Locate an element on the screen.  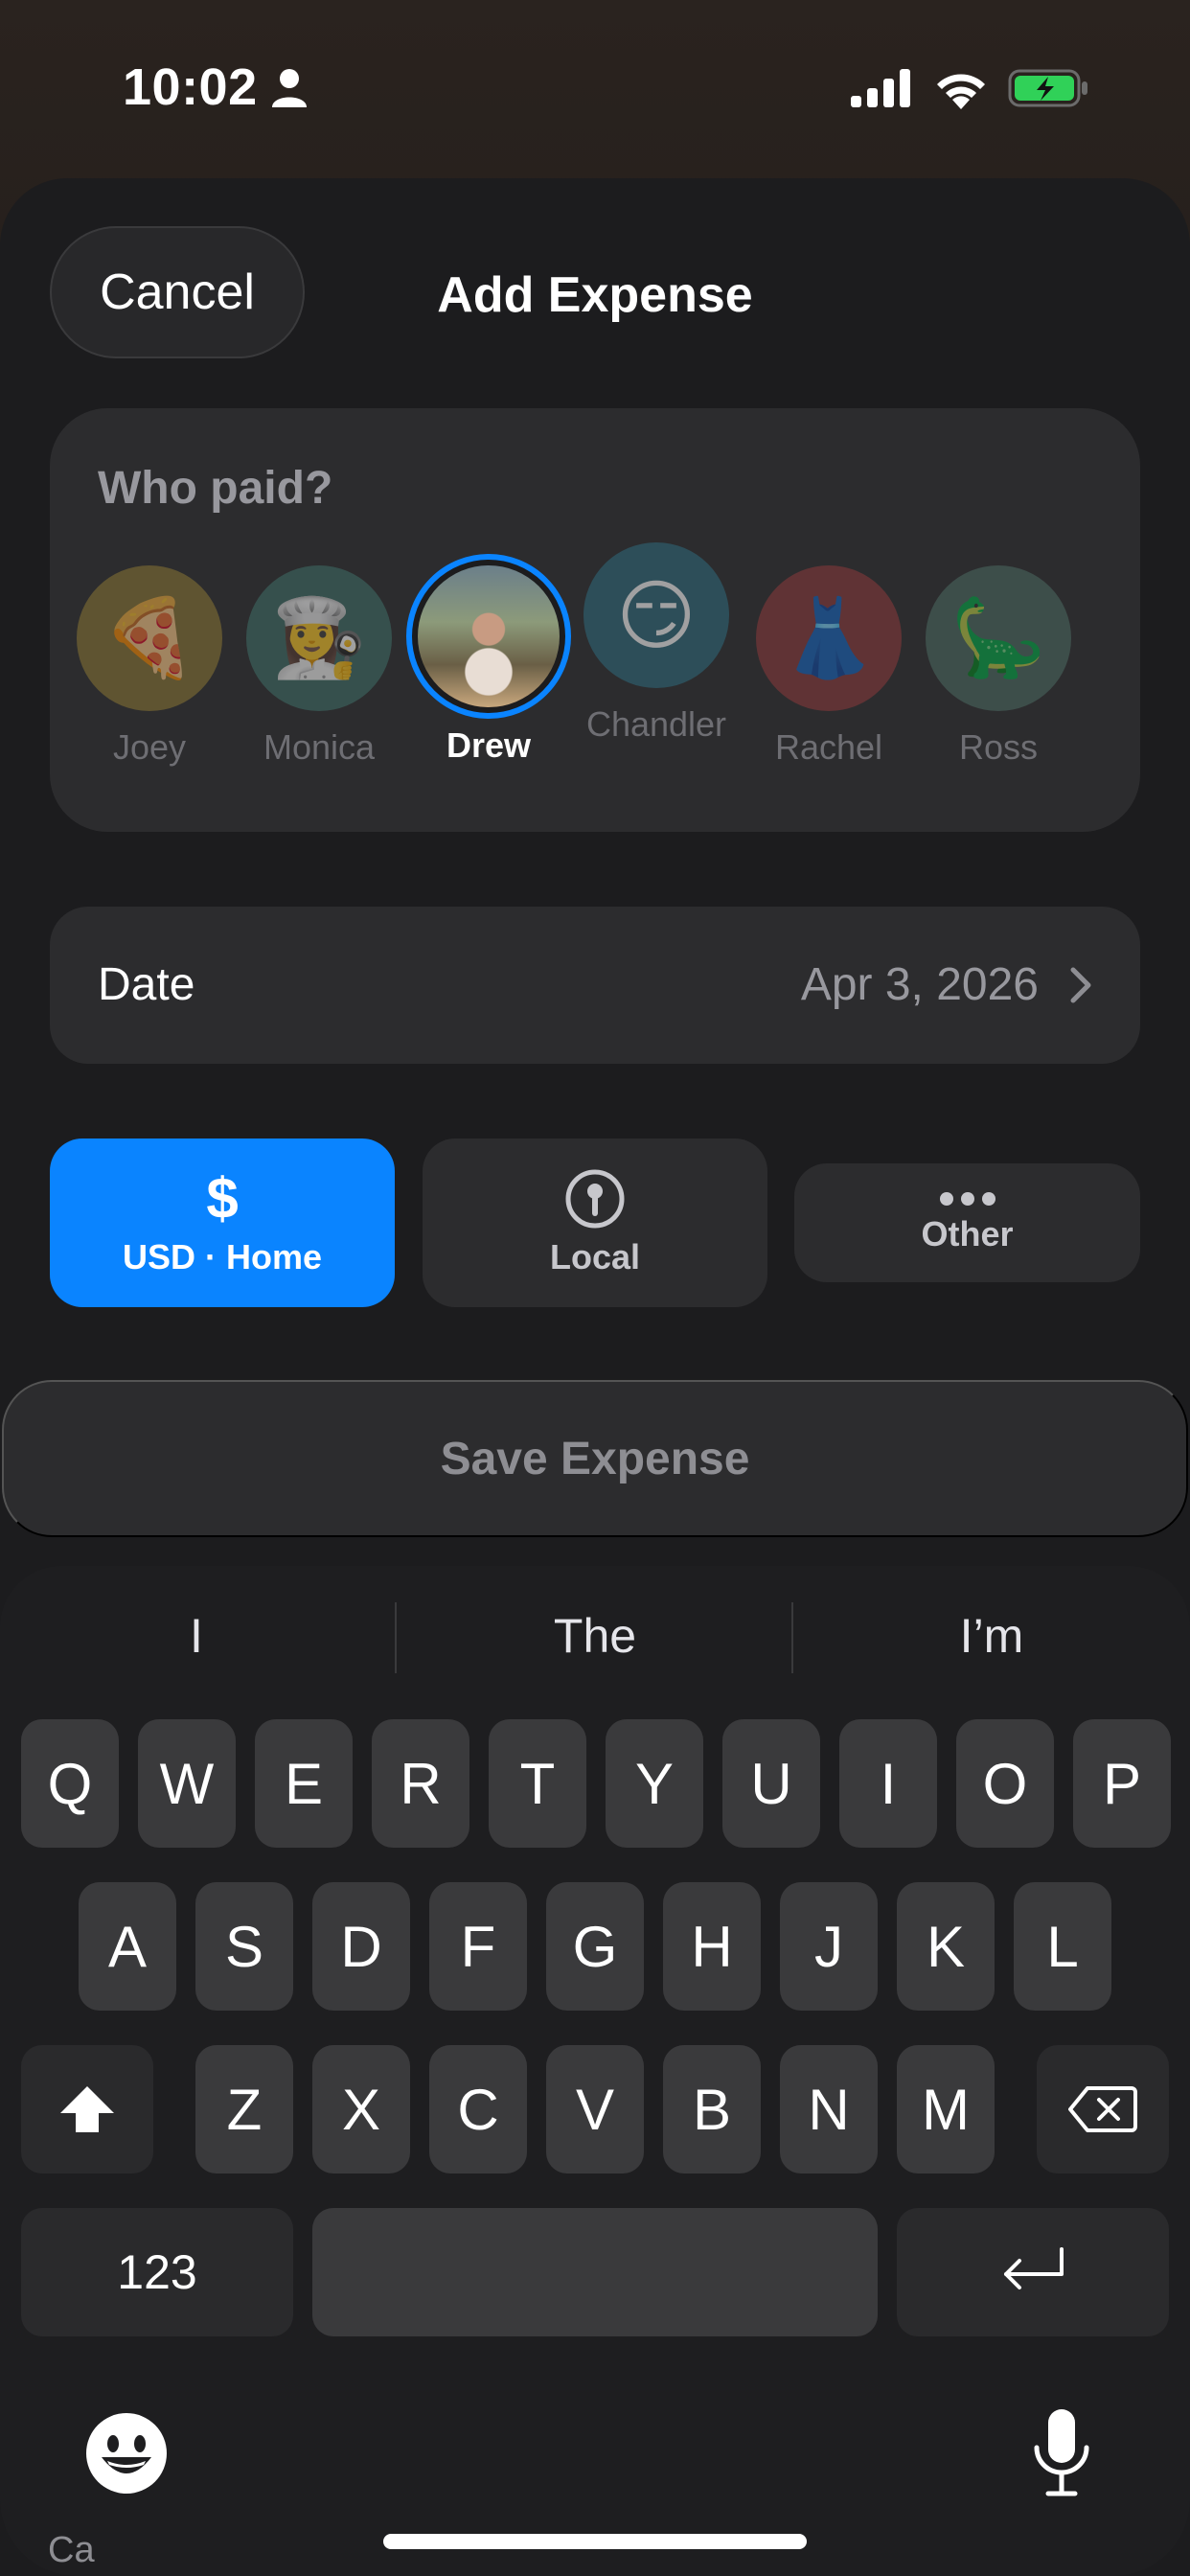
battery-charging-icon is located at coordinates (1047, 88).